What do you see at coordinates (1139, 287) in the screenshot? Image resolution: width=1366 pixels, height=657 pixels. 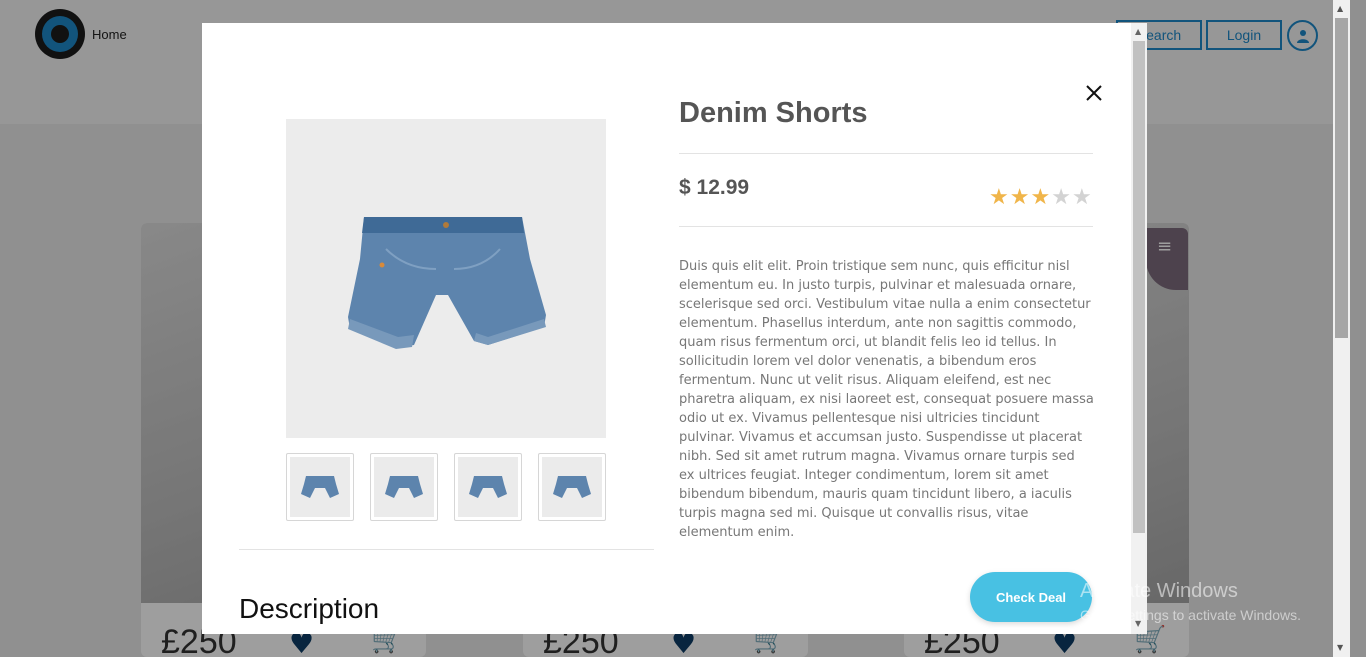 I see `modal-scrollbar-thumb` at bounding box center [1139, 287].